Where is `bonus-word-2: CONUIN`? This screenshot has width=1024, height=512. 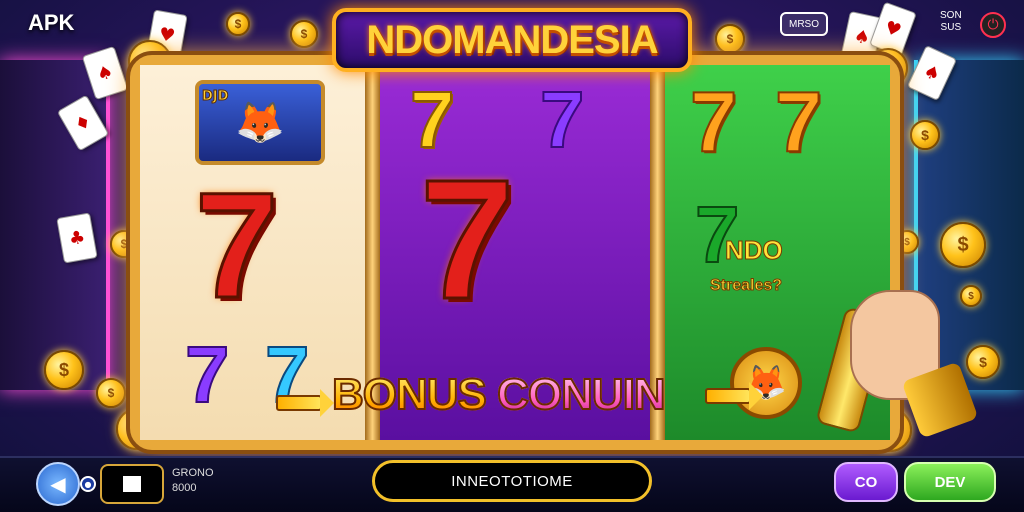
bonus-word-2: CONUIN is located at coordinates (581, 394).